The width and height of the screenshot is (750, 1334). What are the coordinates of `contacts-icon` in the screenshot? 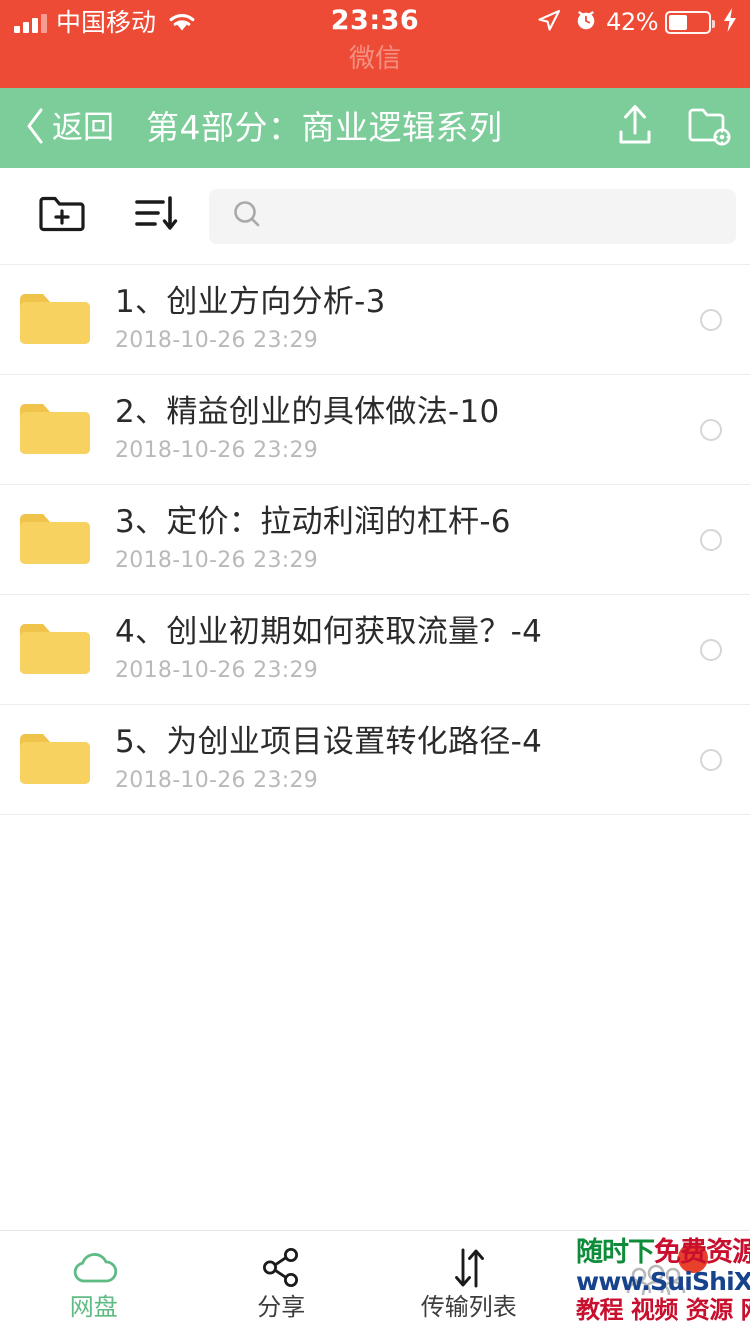 It's located at (656, 1283).